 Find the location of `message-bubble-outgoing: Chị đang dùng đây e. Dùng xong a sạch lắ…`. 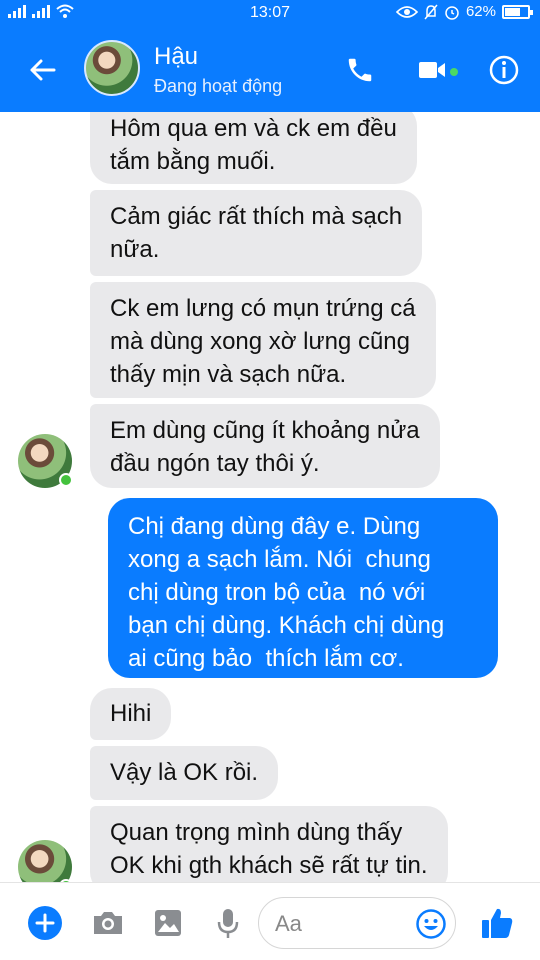

message-bubble-outgoing: Chị đang dùng đây e. Dùng xong a sạch lắ… is located at coordinates (303, 588).